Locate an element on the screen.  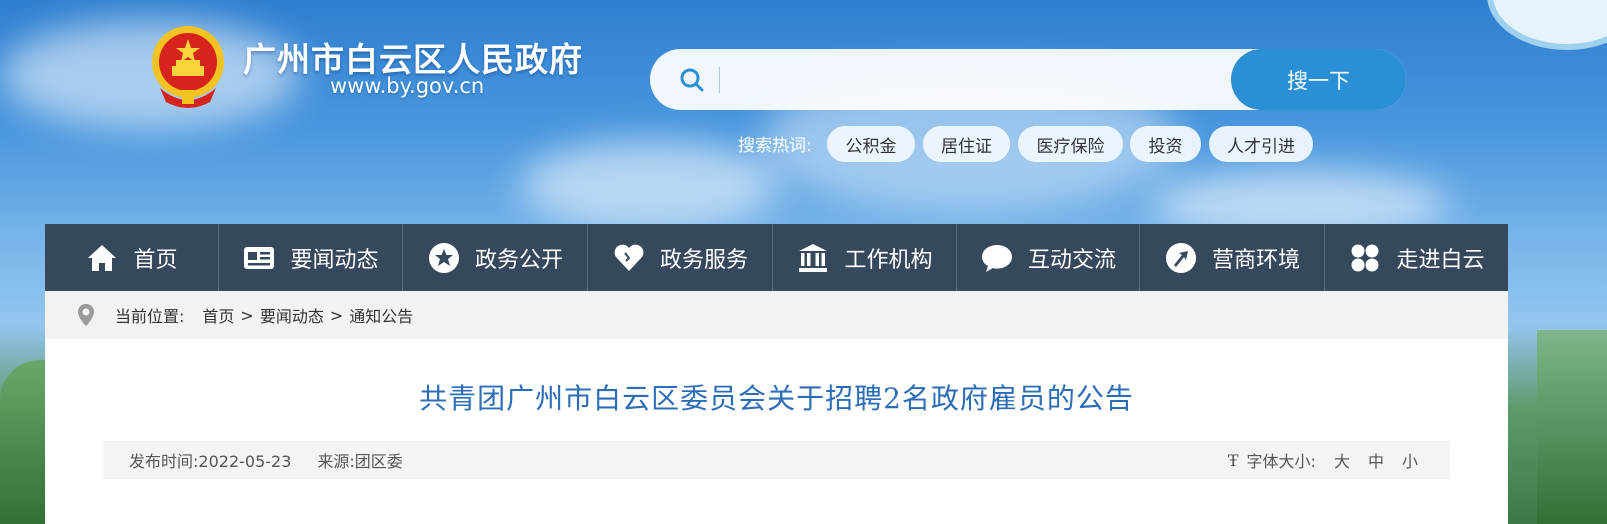
breadcrumb-link-news: 要闻动态 is located at coordinates (292, 315).